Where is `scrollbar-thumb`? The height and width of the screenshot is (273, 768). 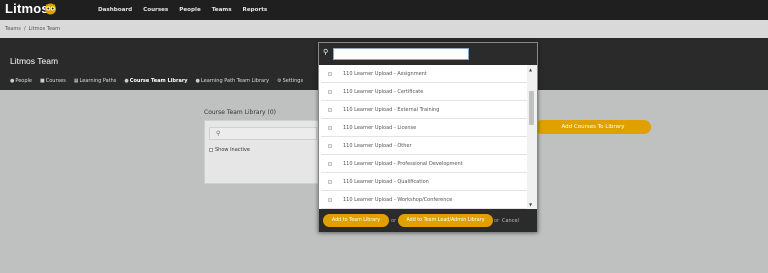 scrollbar-thumb is located at coordinates (531, 108).